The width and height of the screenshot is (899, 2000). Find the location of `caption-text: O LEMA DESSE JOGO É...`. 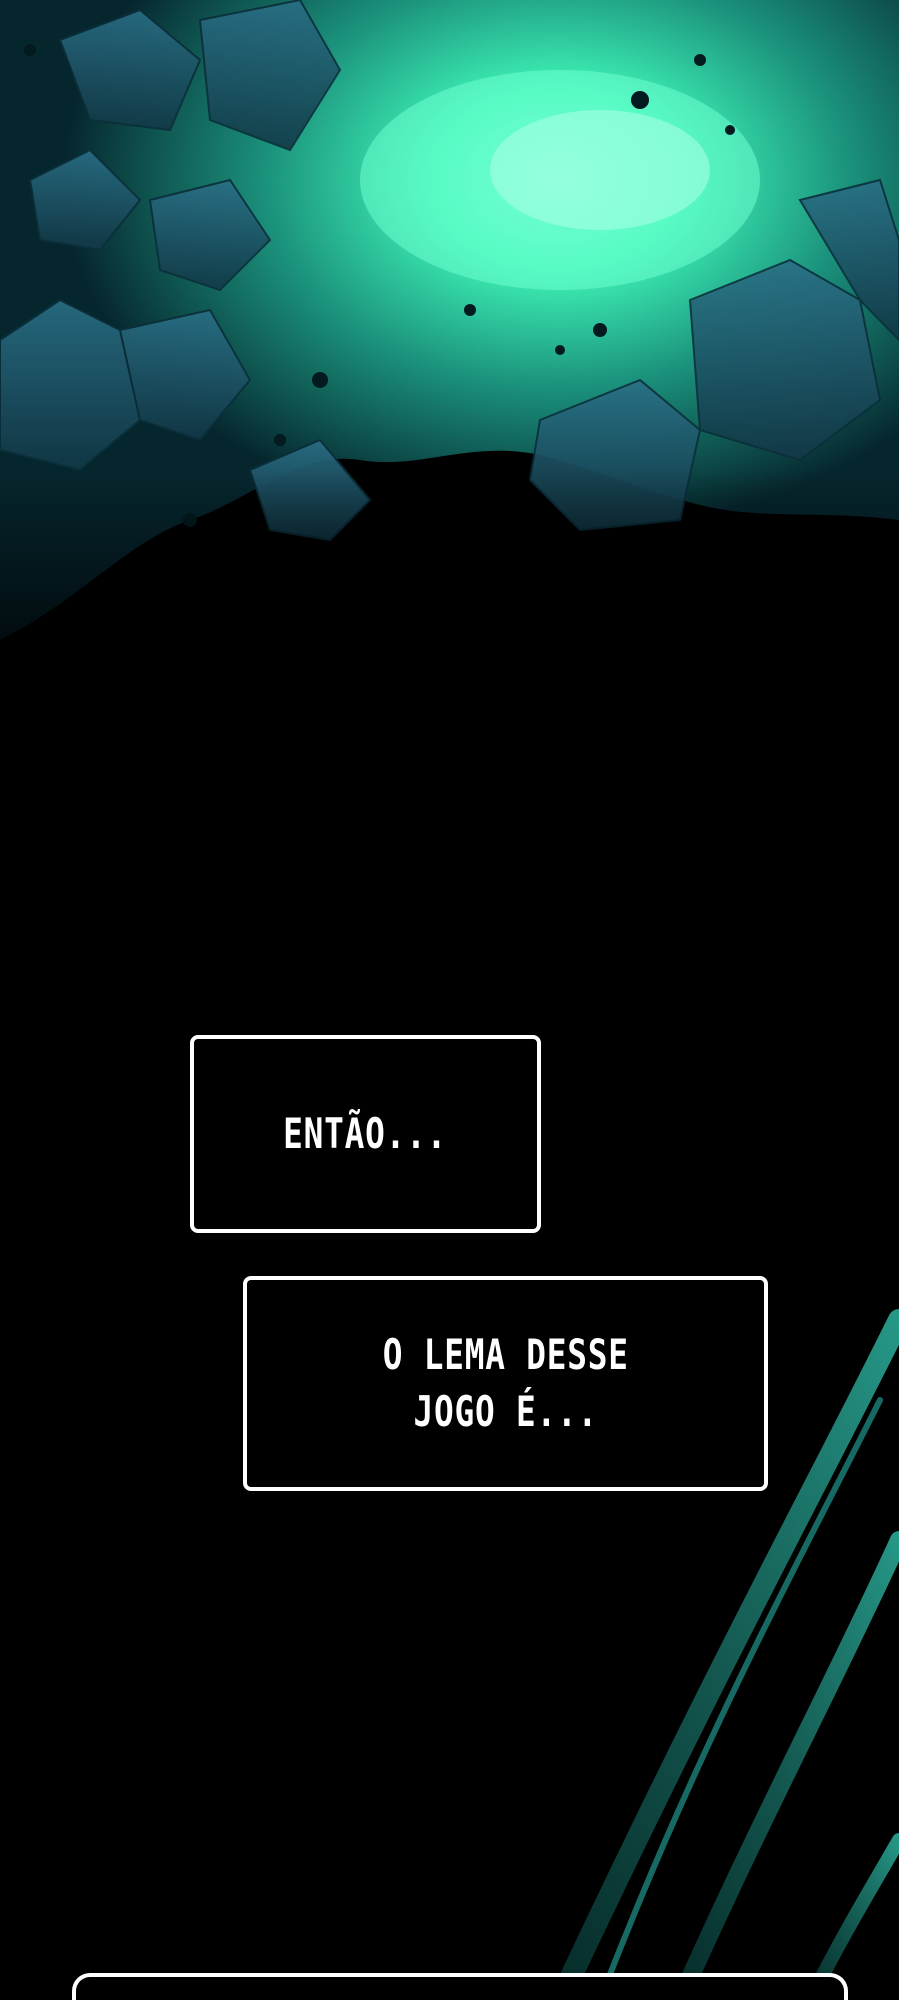

caption-text: O LEMA DESSE JOGO É... is located at coordinates (505, 1382).